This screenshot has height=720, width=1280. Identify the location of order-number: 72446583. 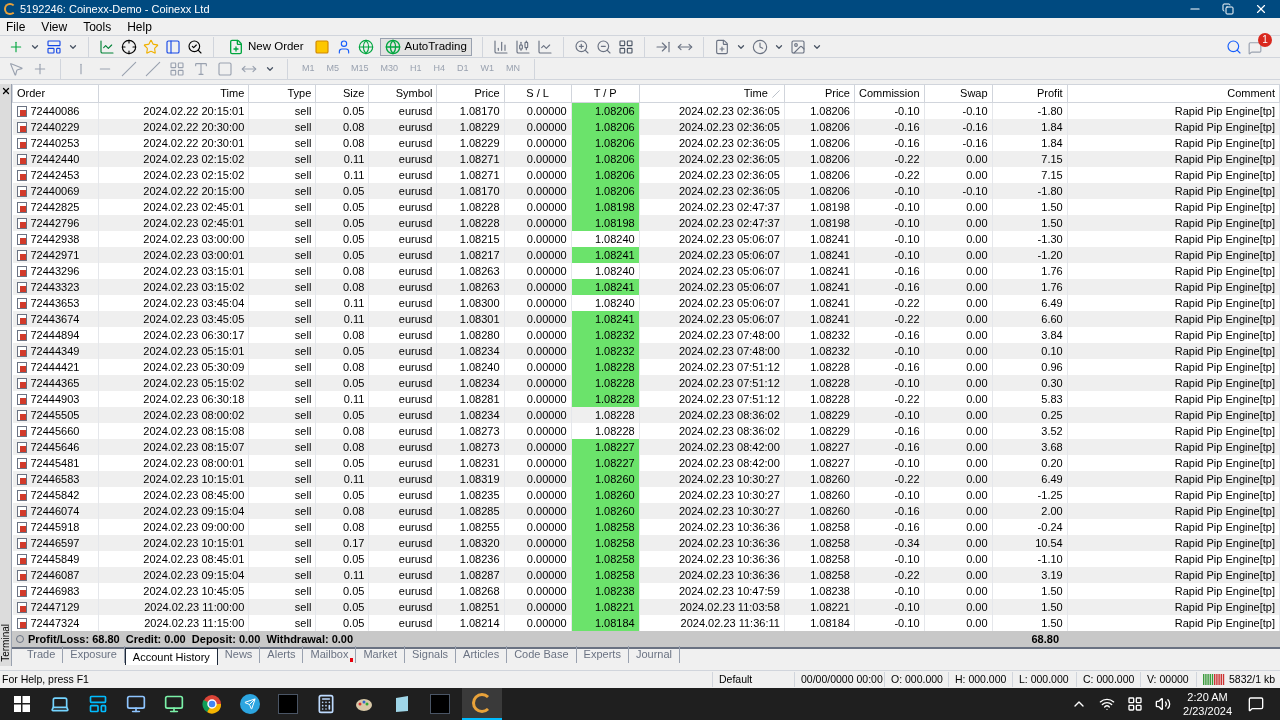
(55, 479).